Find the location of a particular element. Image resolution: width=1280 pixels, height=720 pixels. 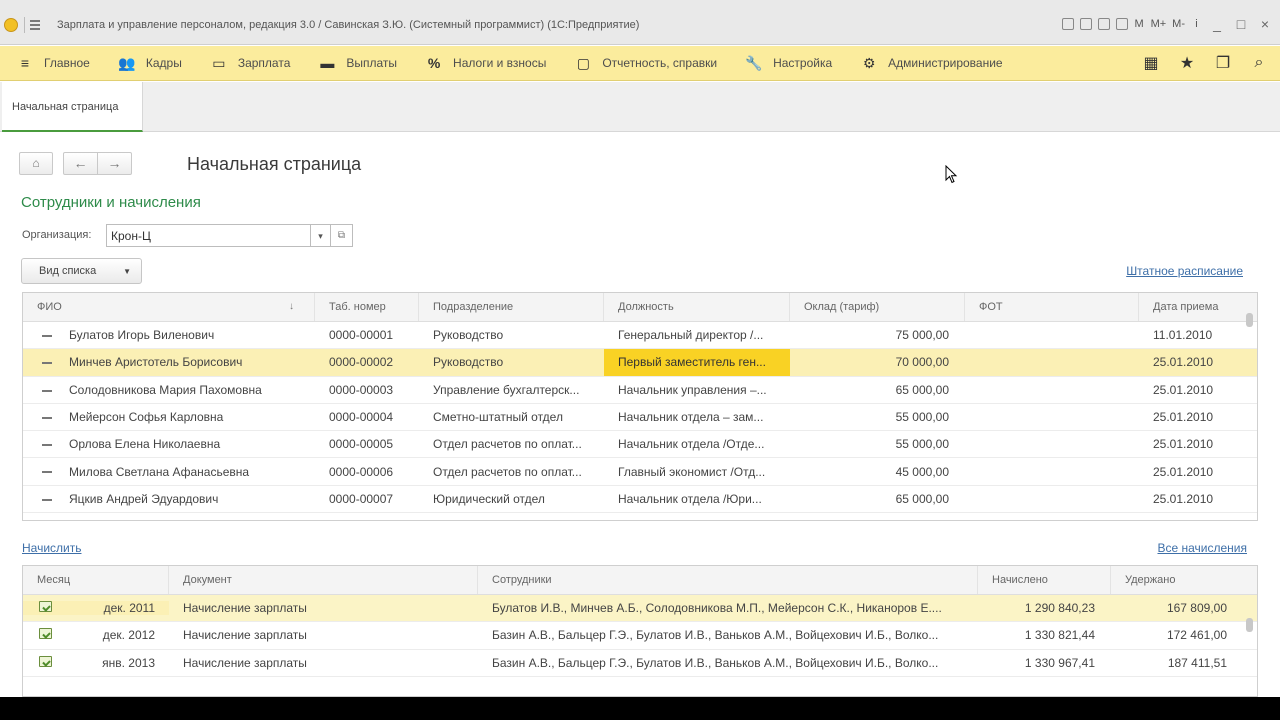

org-dropdown-button: ▾ is located at coordinates (321, 235).